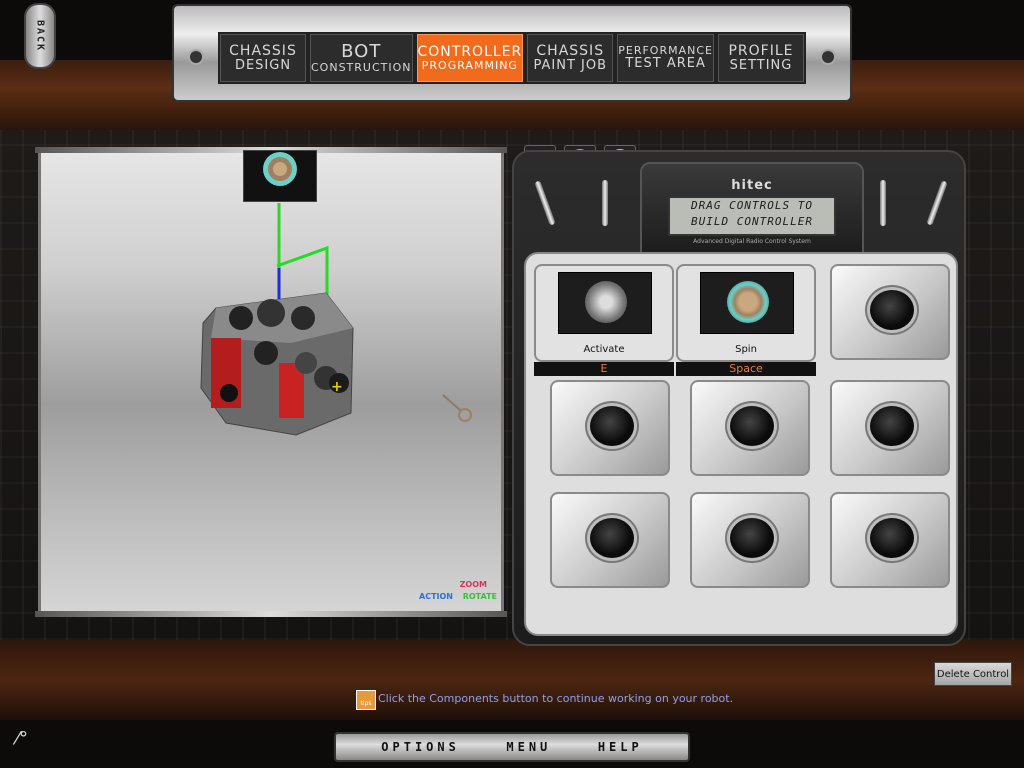  What do you see at coordinates (479, 596) in the screenshot?
I see `rotate-label: ROTATE` at bounding box center [479, 596].